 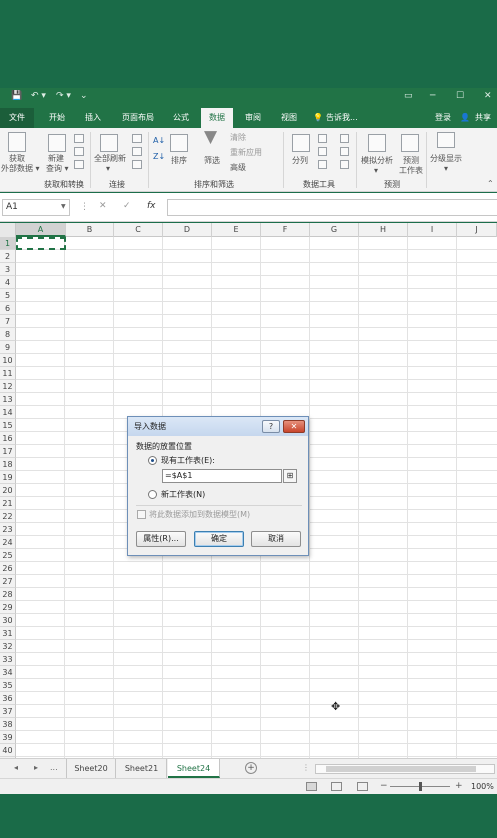 What do you see at coordinates (219, 539) in the screenshot?
I see `ok-button: 确定` at bounding box center [219, 539].